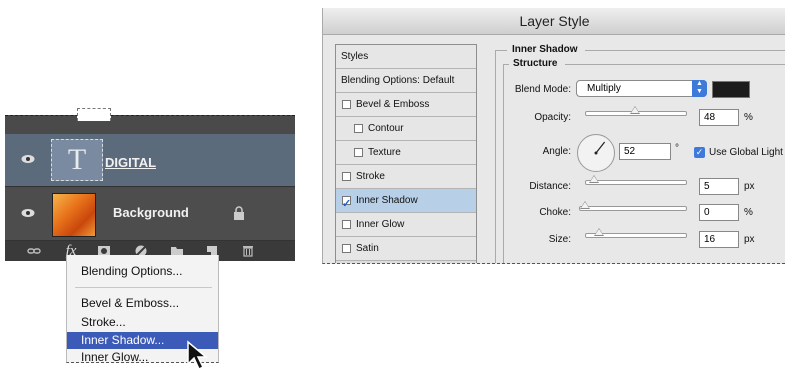 This screenshot has width=785, height=372. Describe the element at coordinates (94, 114) in the screenshot. I see `panel-tab-stub` at that location.